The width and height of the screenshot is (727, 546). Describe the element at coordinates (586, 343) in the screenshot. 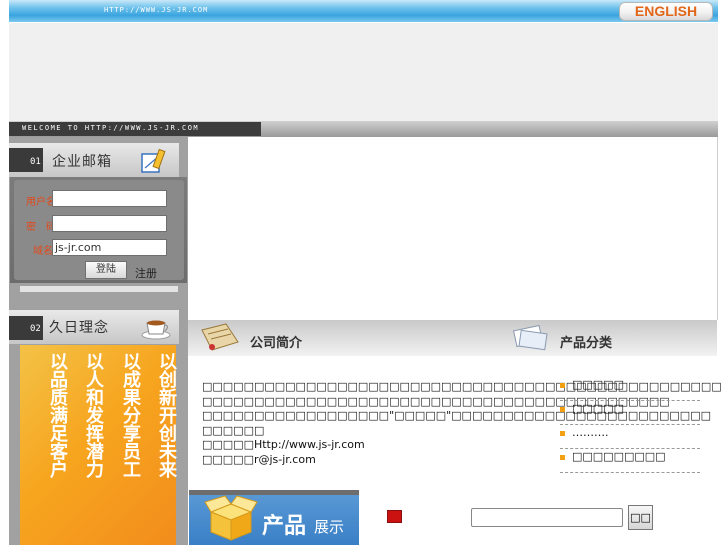

I see `product-categories-title: 产品分类` at that location.